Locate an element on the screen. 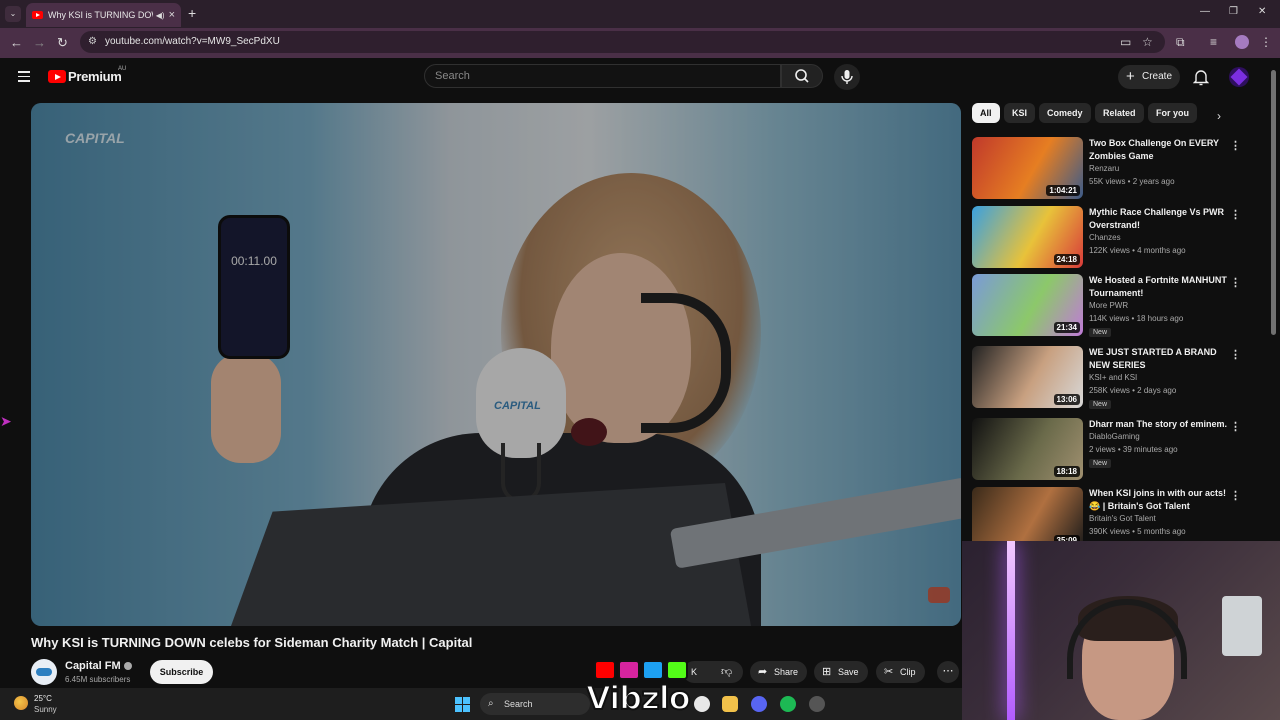 The height and width of the screenshot is (720, 1280). video-duration: 21:34 is located at coordinates (1066, 327).